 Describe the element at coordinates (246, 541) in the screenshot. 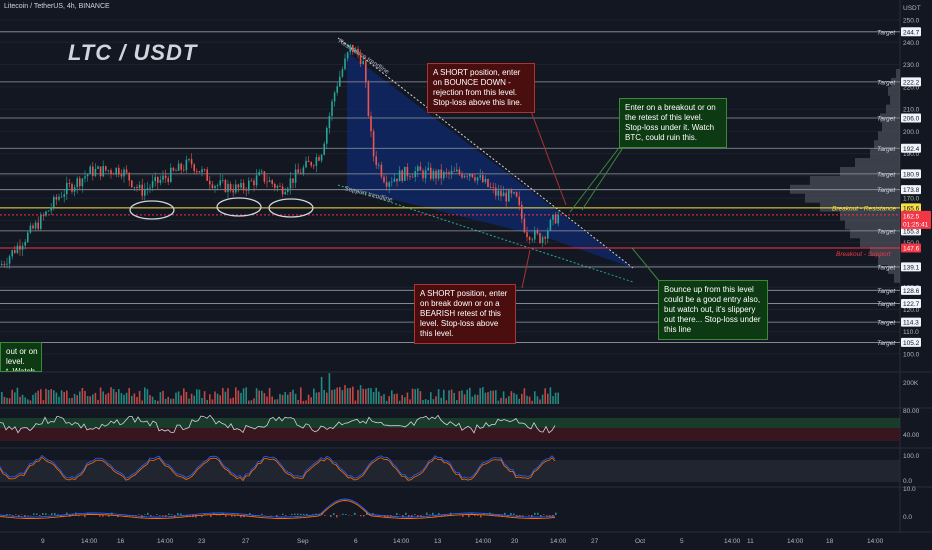

I see `time-tick: 27` at that location.